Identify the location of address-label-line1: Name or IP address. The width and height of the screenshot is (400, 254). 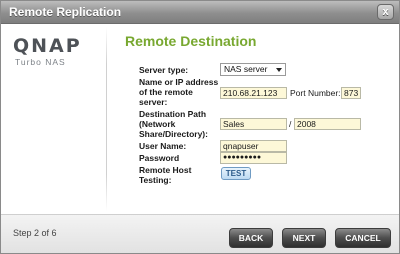
(179, 82).